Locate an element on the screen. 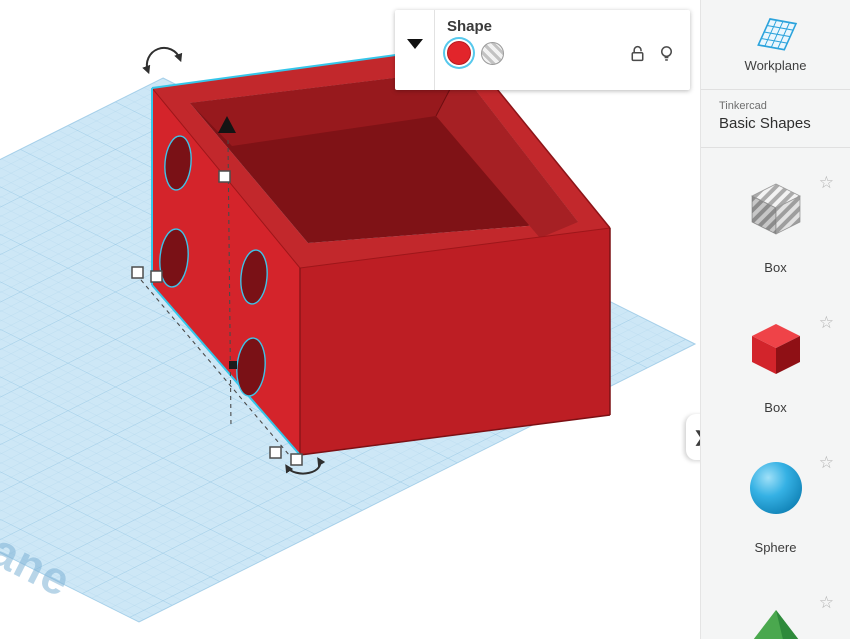  chevron-right-icon: ❯ is located at coordinates (697, 437).